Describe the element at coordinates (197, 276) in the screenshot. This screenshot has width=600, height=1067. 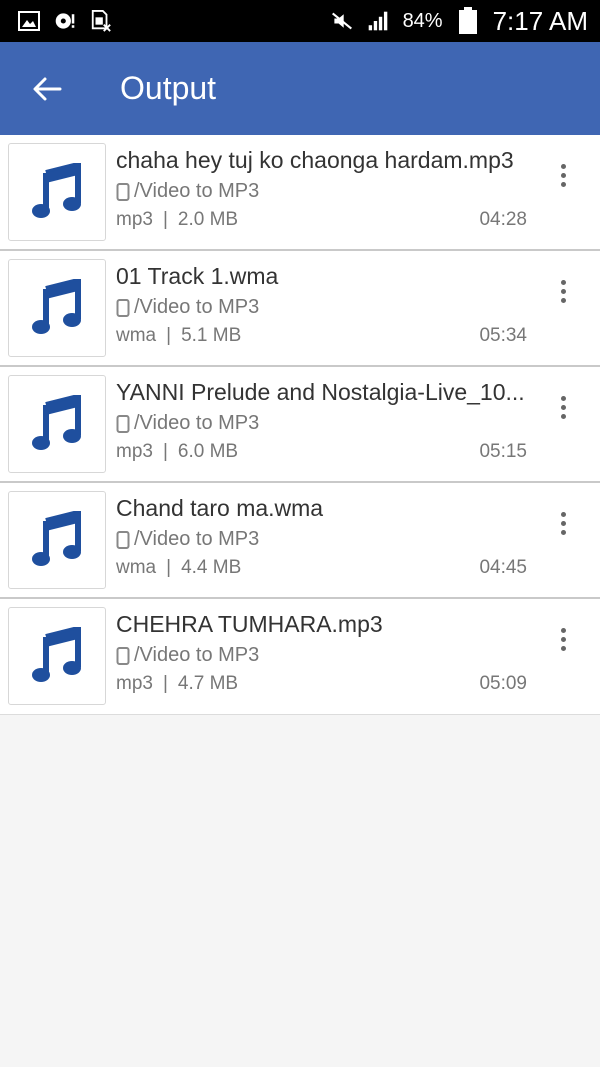
I see `file-title: 01 Track 1.wma` at that location.